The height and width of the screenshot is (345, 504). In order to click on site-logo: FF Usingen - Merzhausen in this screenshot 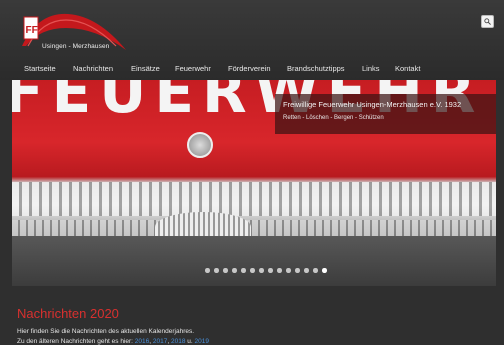, I will do `click(74, 31)`.